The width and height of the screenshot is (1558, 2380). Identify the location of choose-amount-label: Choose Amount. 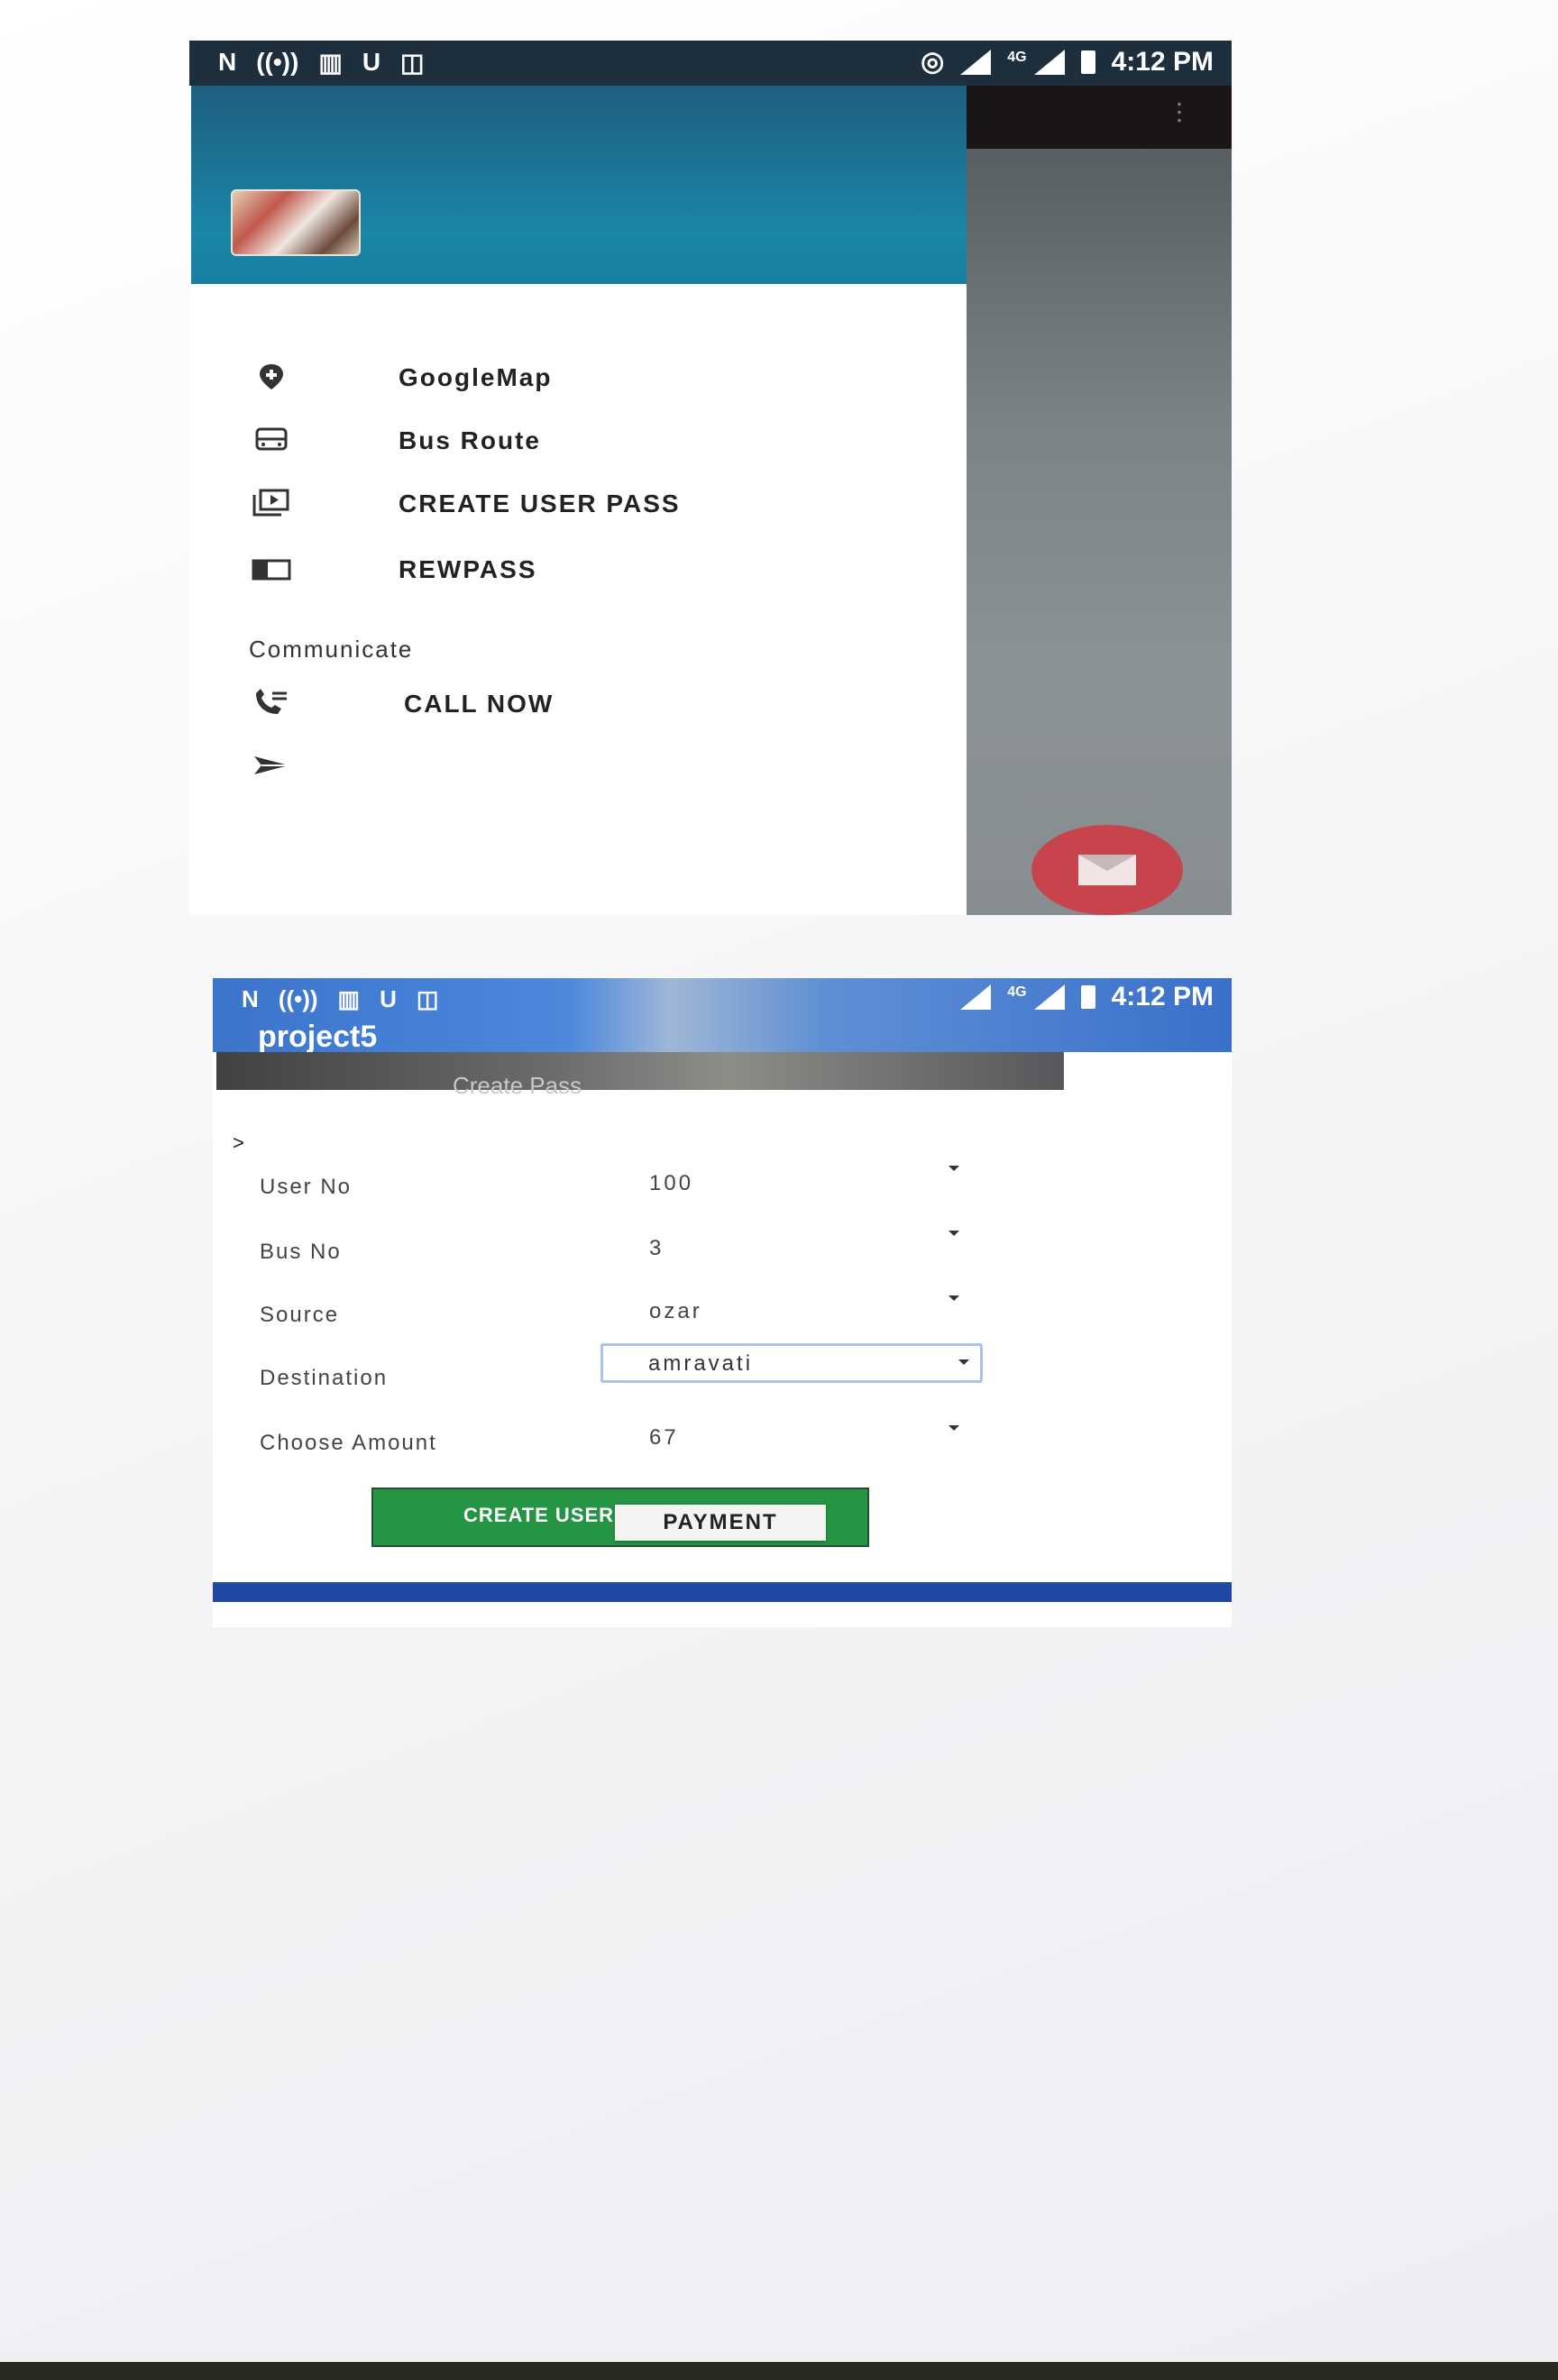
(348, 1443).